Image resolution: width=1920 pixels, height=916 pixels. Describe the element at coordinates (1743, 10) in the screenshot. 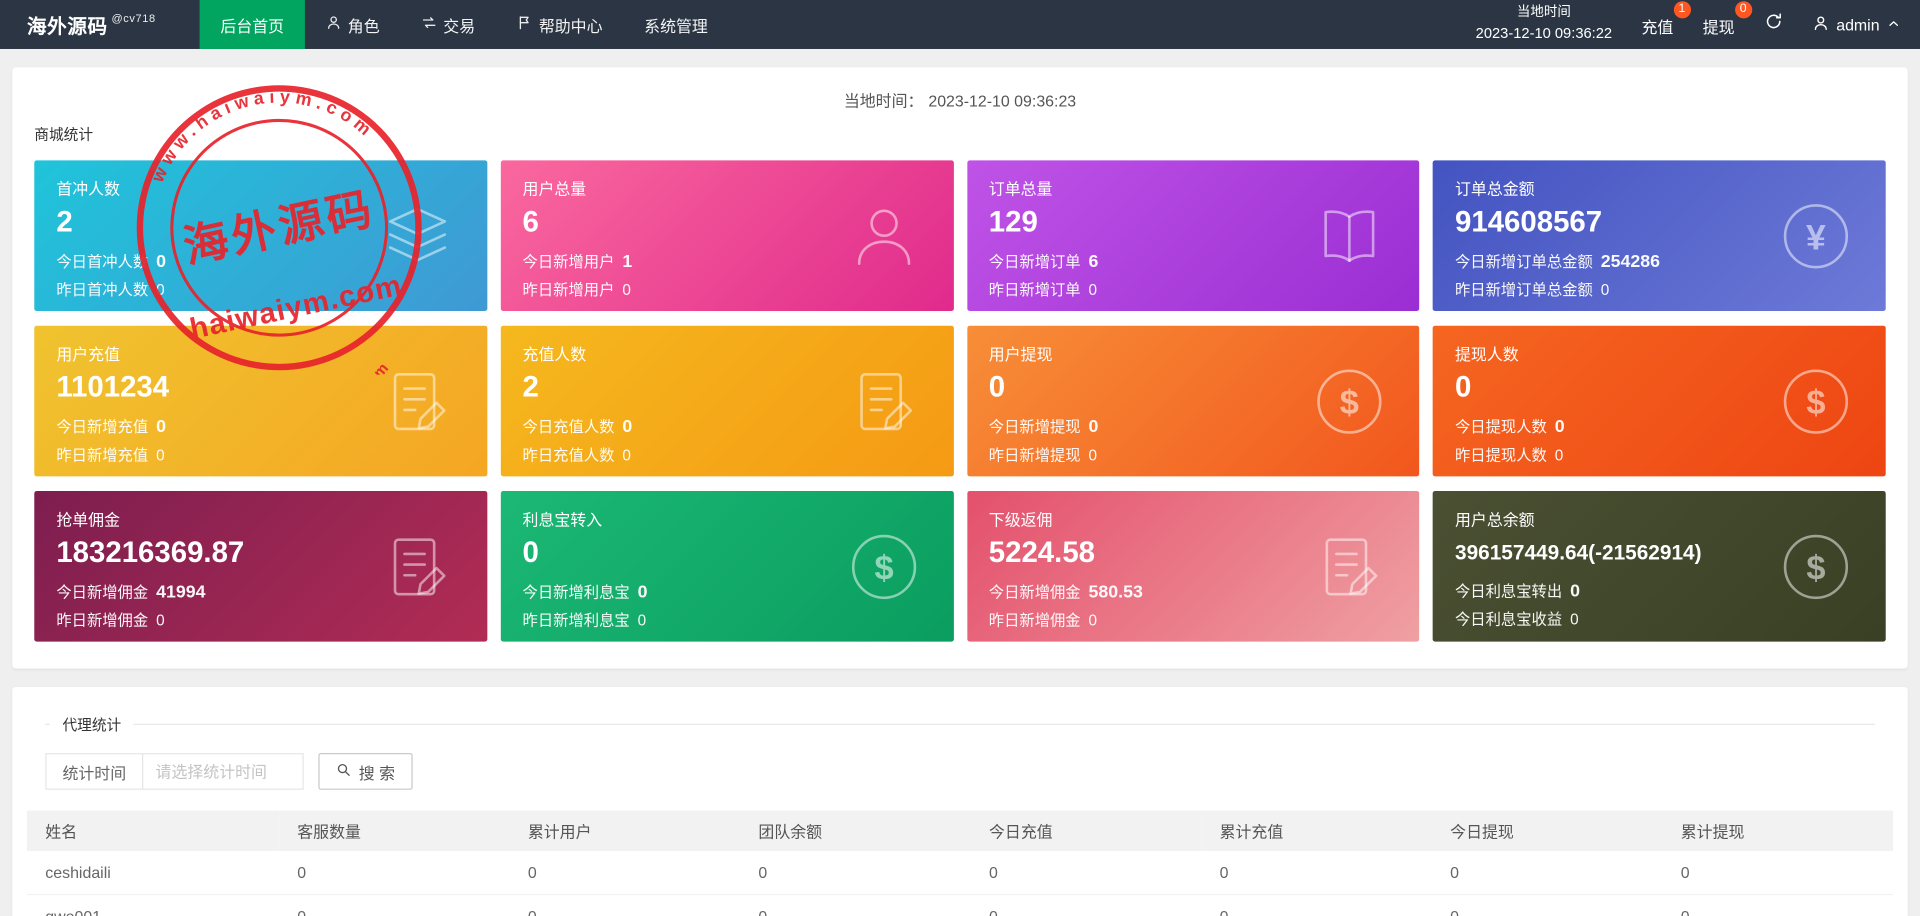

I see `withdraw-badge: 0` at that location.